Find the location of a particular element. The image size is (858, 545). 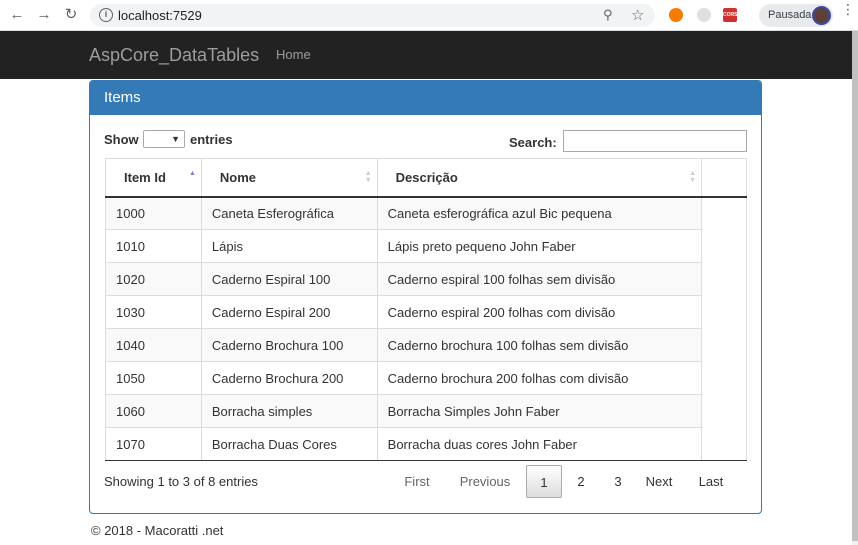

page-button-1: 1 is located at coordinates (544, 481).